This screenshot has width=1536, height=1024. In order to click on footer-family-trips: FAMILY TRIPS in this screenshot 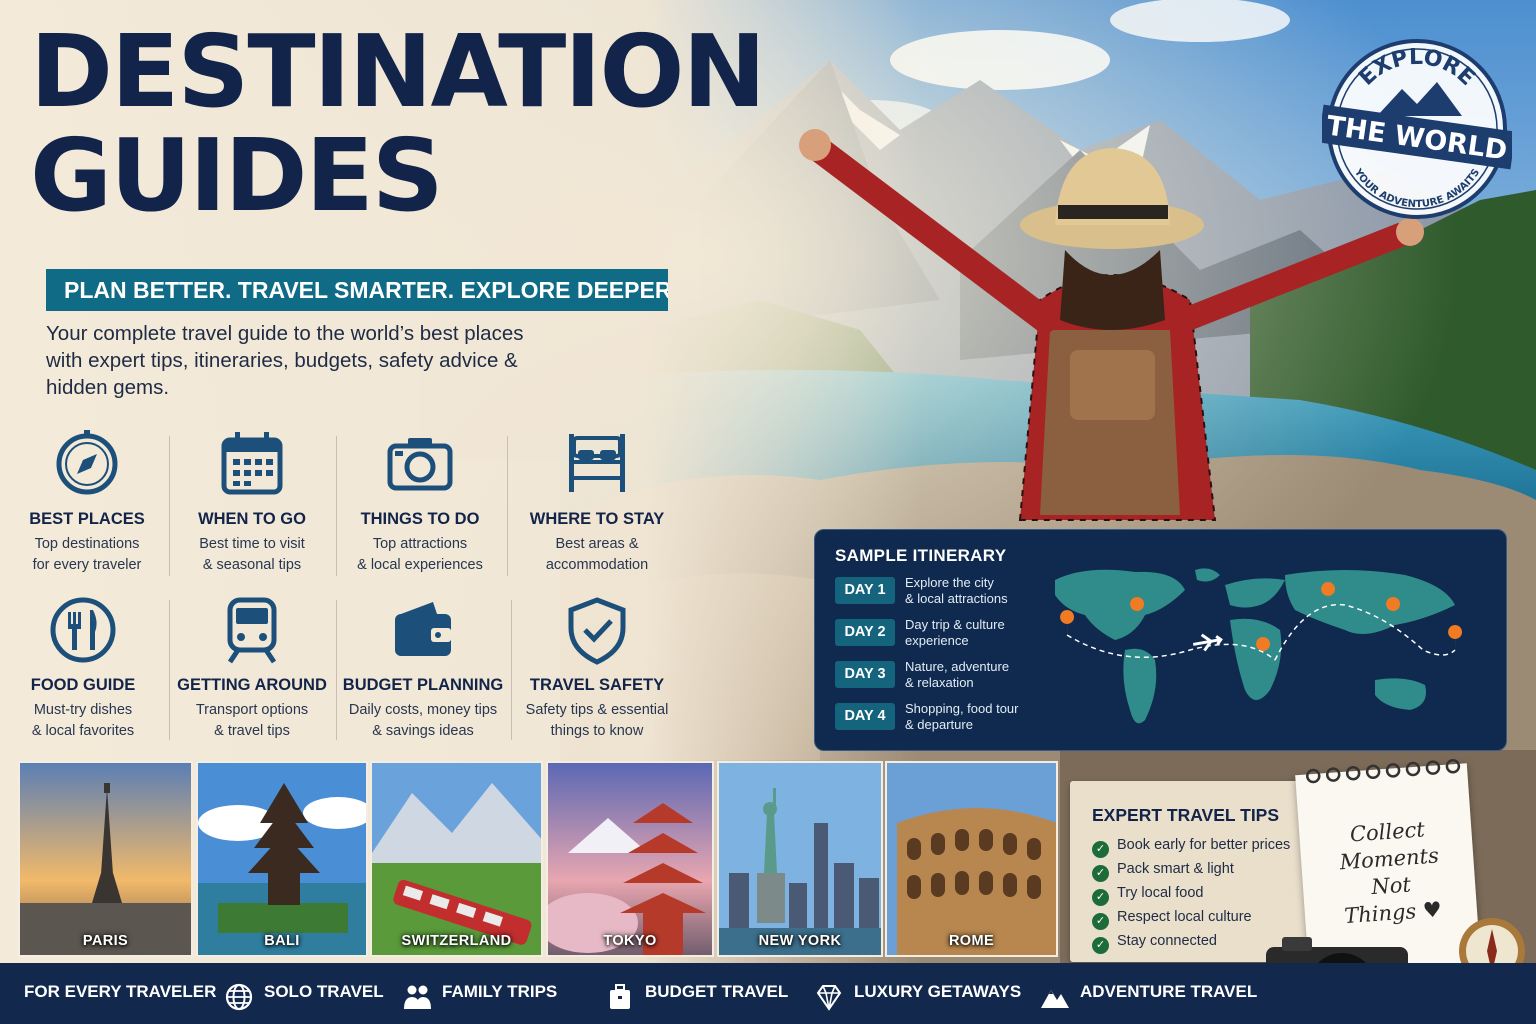, I will do `click(479, 993)`.